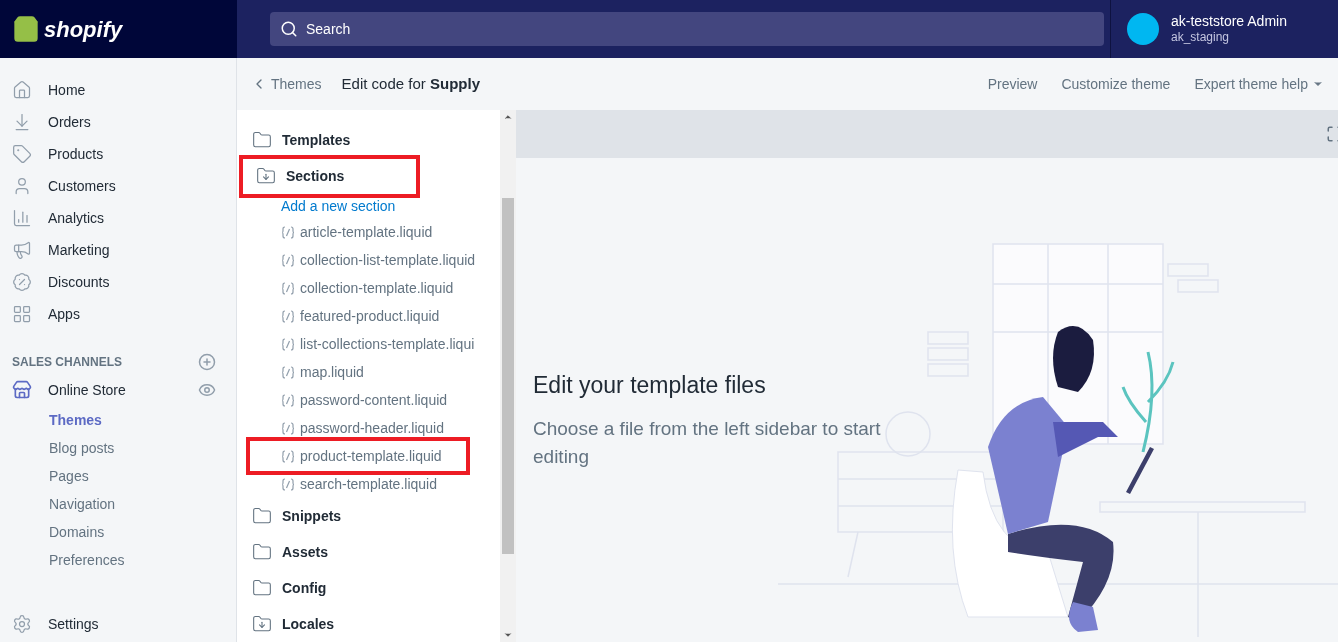  I want to click on nav-item: Online Store, so click(69, 390).